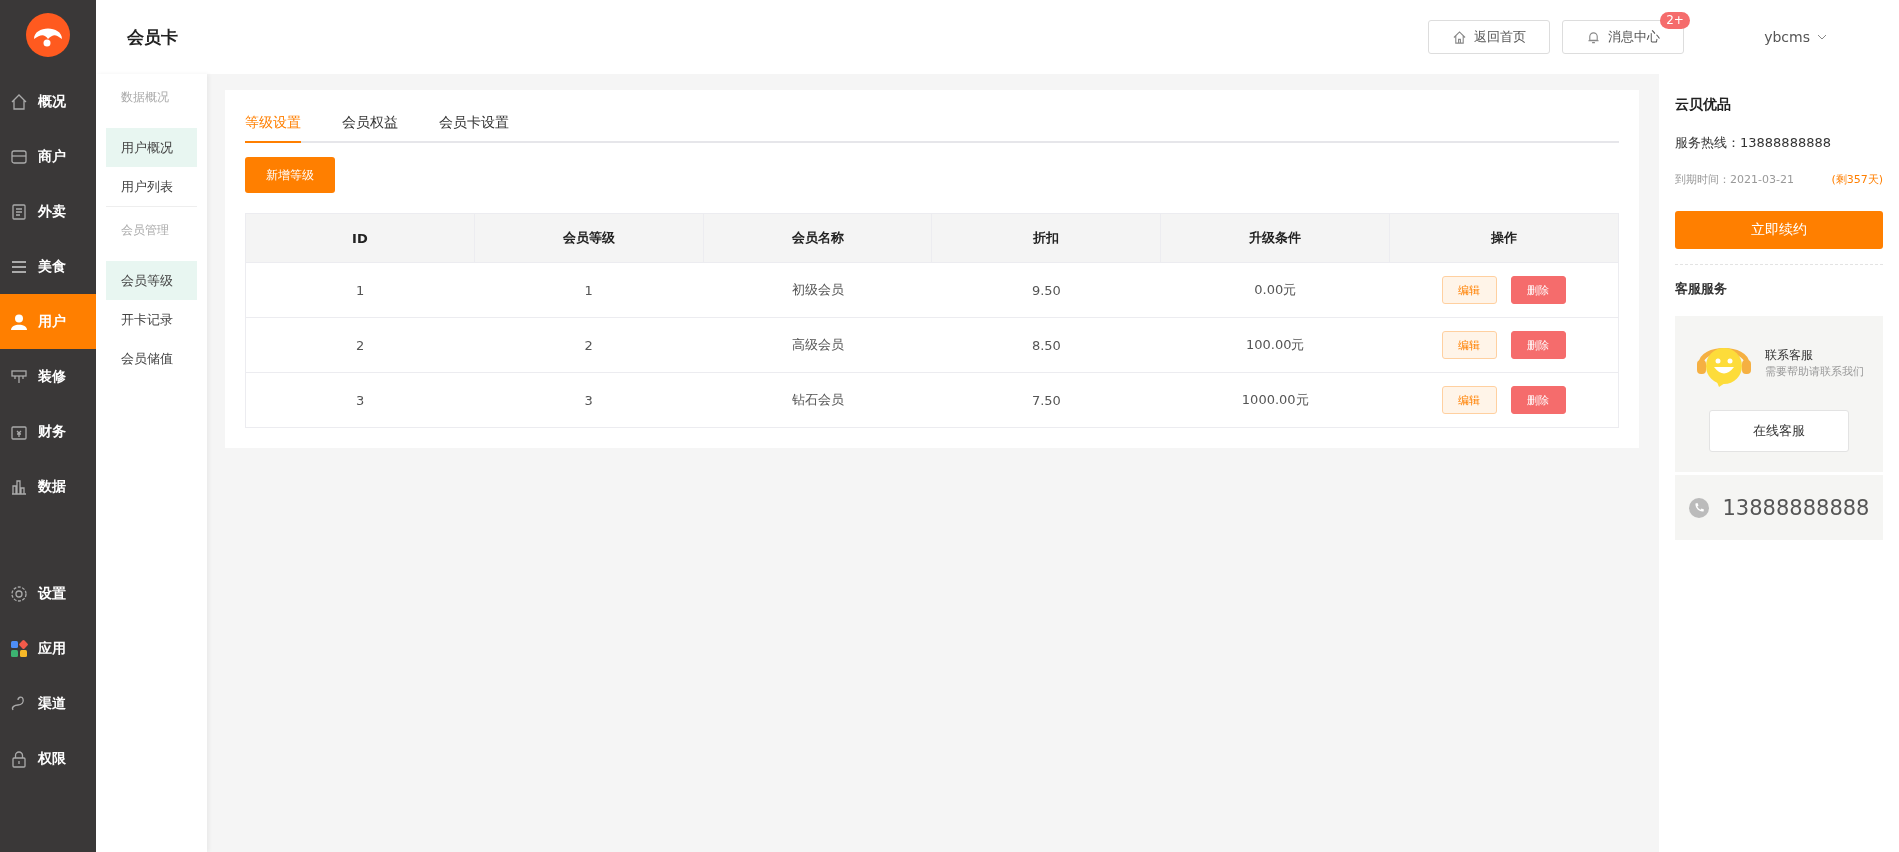 The height and width of the screenshot is (852, 1899). What do you see at coordinates (817, 238) in the screenshot?
I see `column-header: 会员名称` at bounding box center [817, 238].